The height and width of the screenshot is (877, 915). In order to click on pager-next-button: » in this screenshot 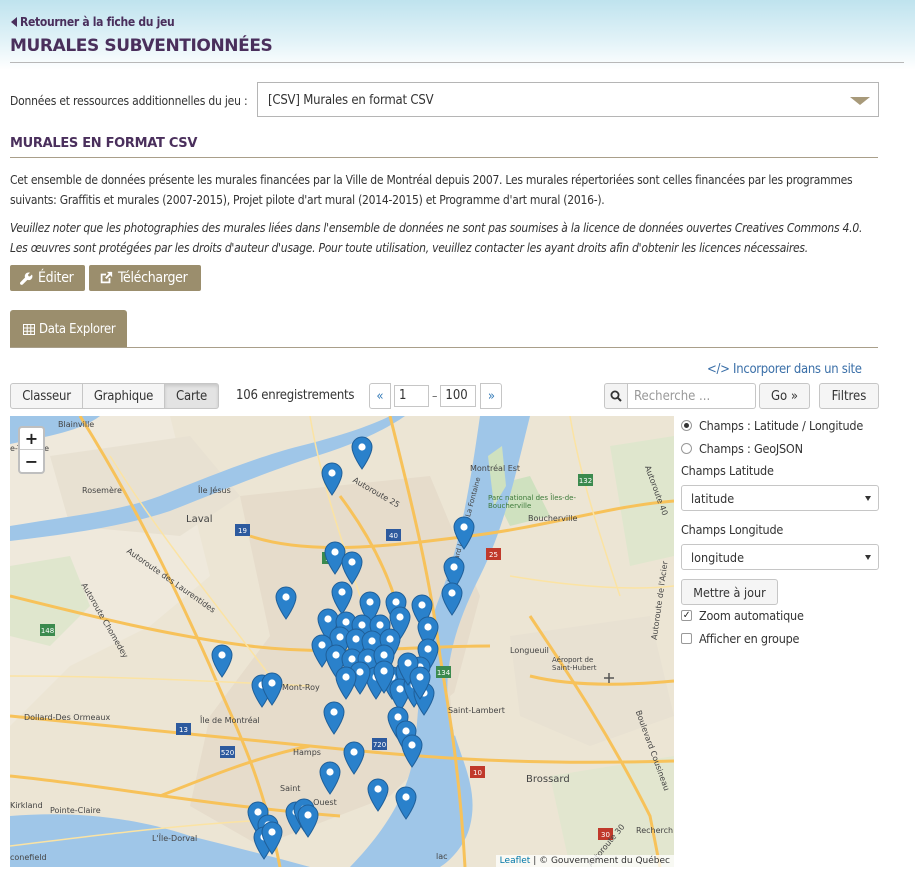, I will do `click(491, 396)`.